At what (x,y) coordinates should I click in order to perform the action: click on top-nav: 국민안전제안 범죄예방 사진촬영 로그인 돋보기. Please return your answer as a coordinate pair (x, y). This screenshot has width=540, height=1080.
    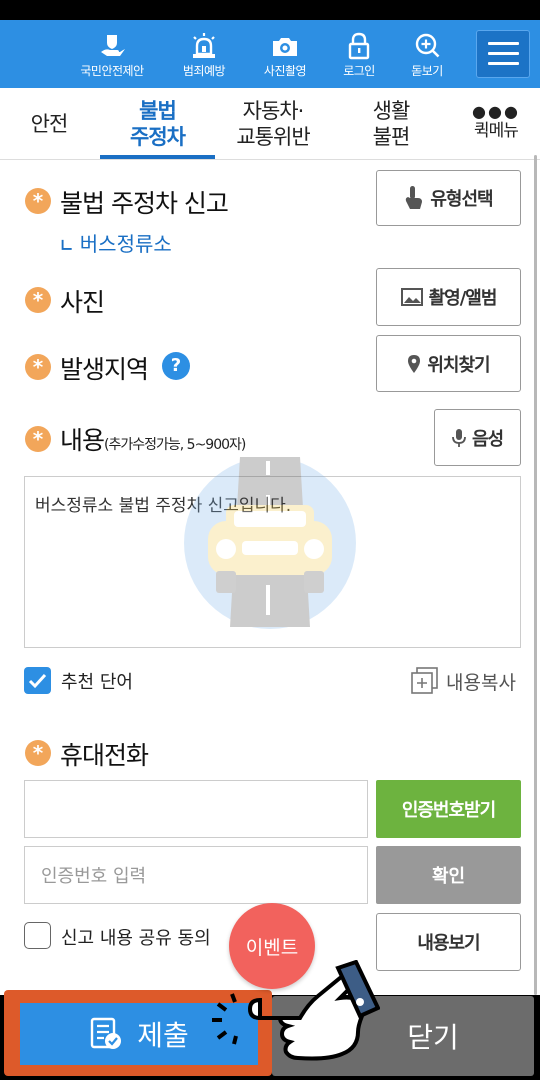
    Looking at the image, I should click on (270, 54).